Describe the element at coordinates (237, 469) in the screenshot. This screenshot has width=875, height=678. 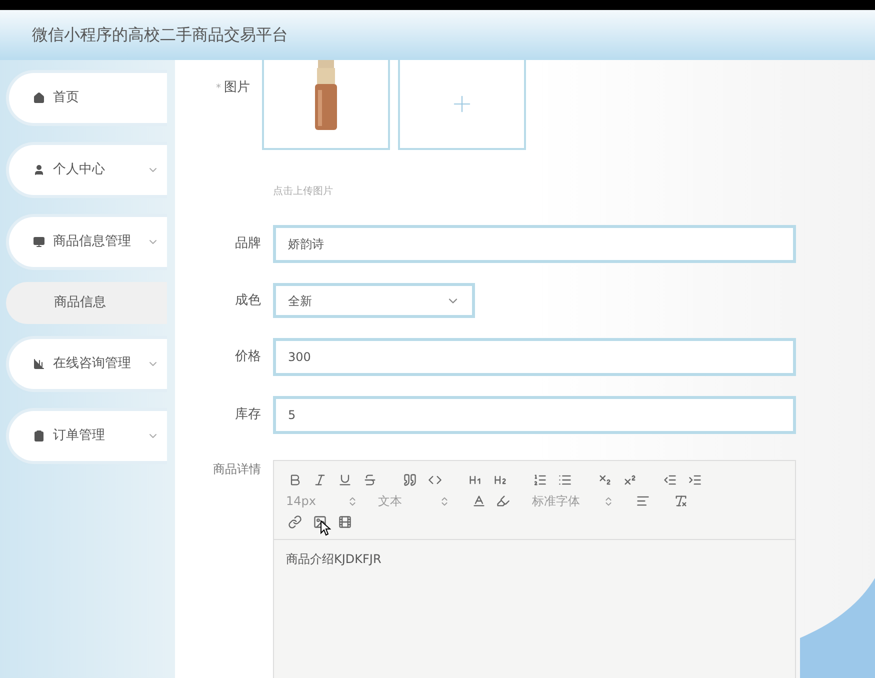
I see `field-label: 商品详情` at that location.